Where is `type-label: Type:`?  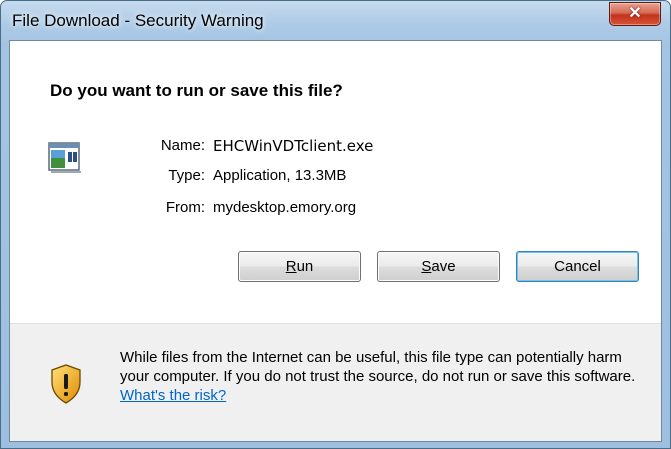
type-label: Type: is located at coordinates (186, 175).